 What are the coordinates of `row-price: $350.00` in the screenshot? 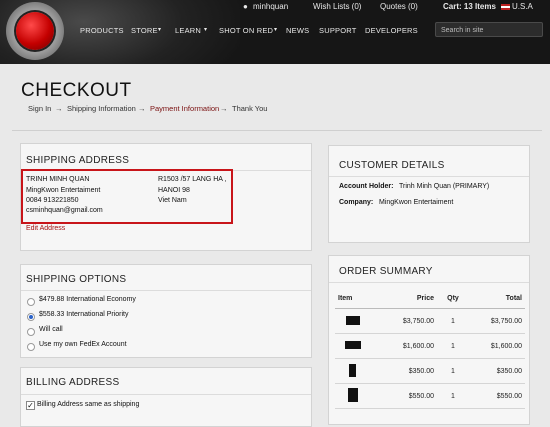 It's located at (408, 371).